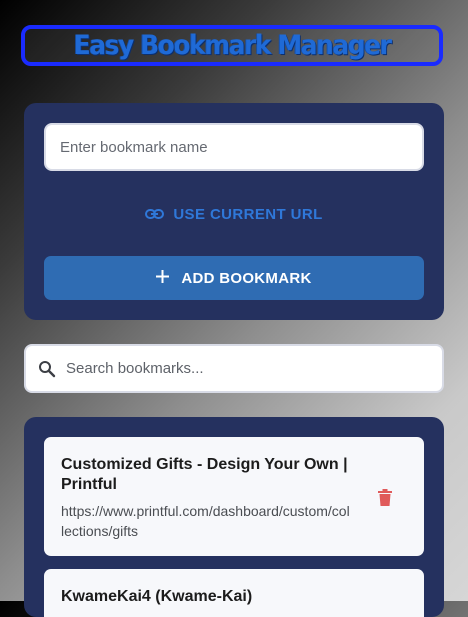  I want to click on add-bookmark-label: ADD BOOKMARK, so click(246, 278).